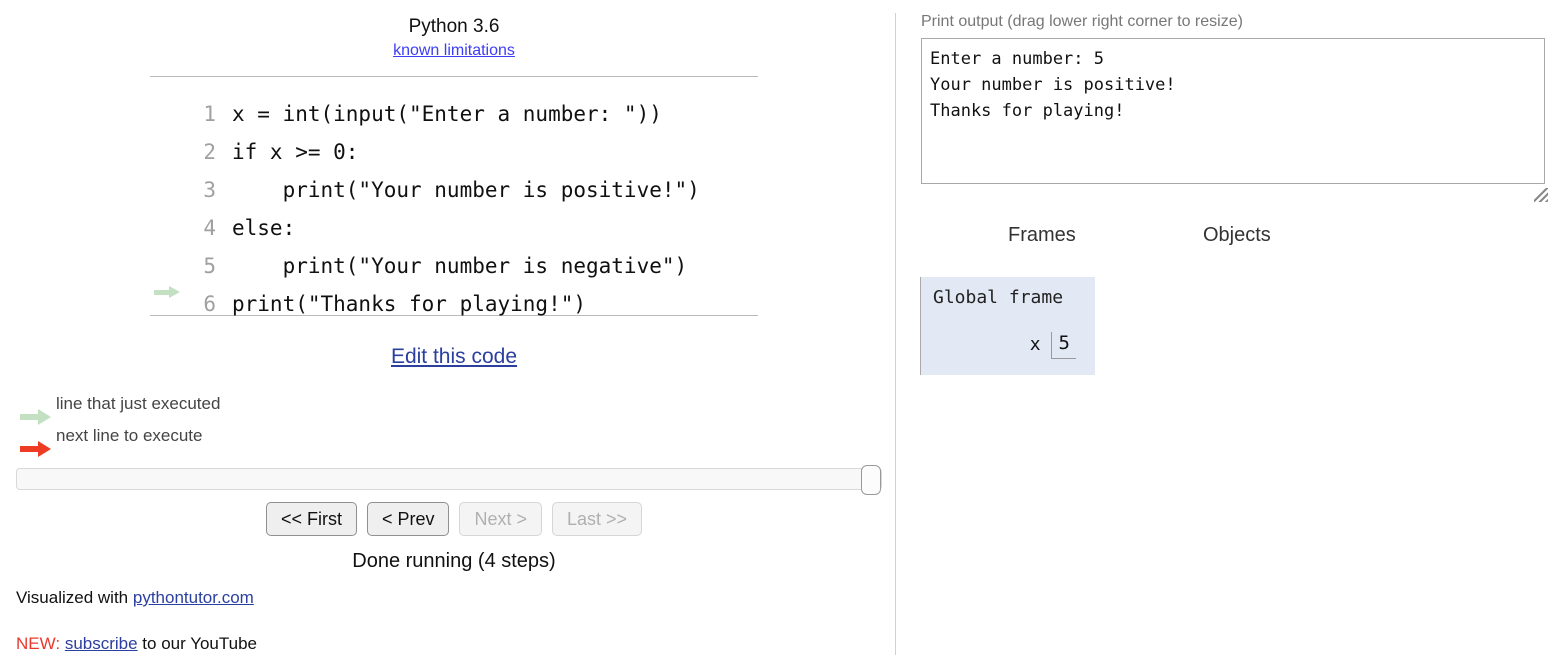 The width and height of the screenshot is (1564, 655). Describe the element at coordinates (209, 304) in the screenshot. I see `code-line-number: 6` at that location.